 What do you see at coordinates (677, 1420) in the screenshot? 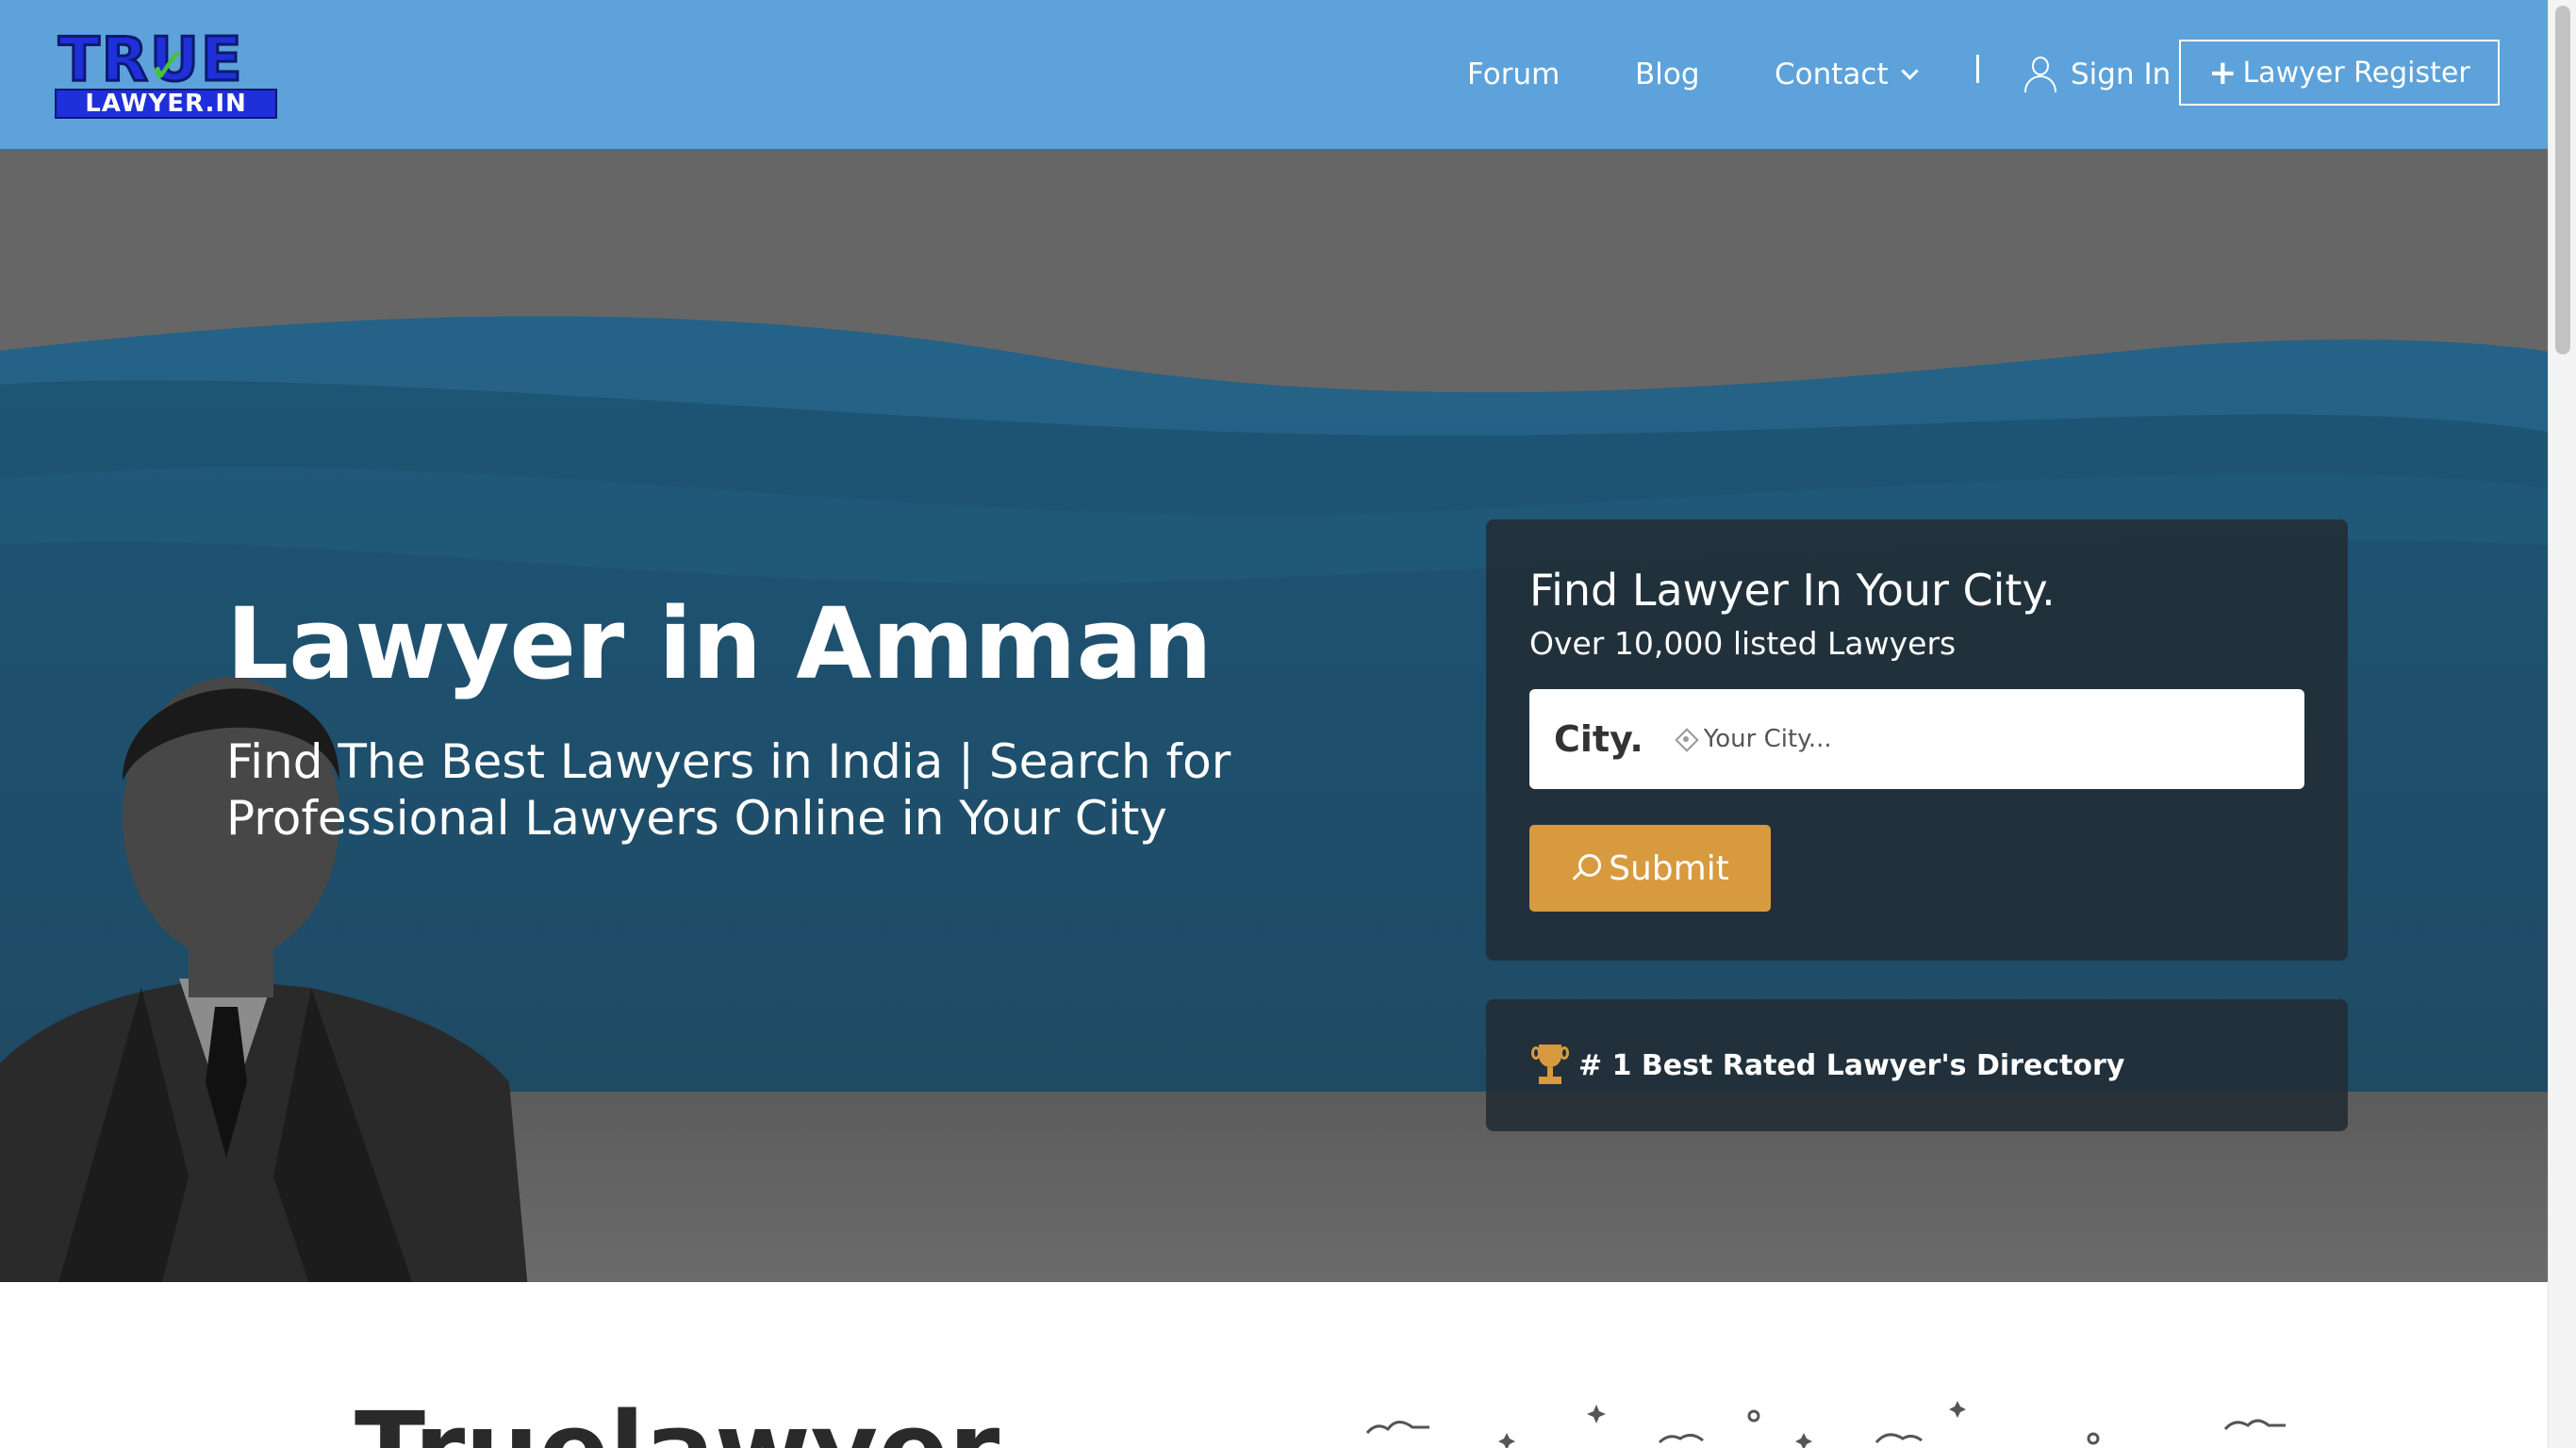
I see `section-heading: Truelawyer` at bounding box center [677, 1420].